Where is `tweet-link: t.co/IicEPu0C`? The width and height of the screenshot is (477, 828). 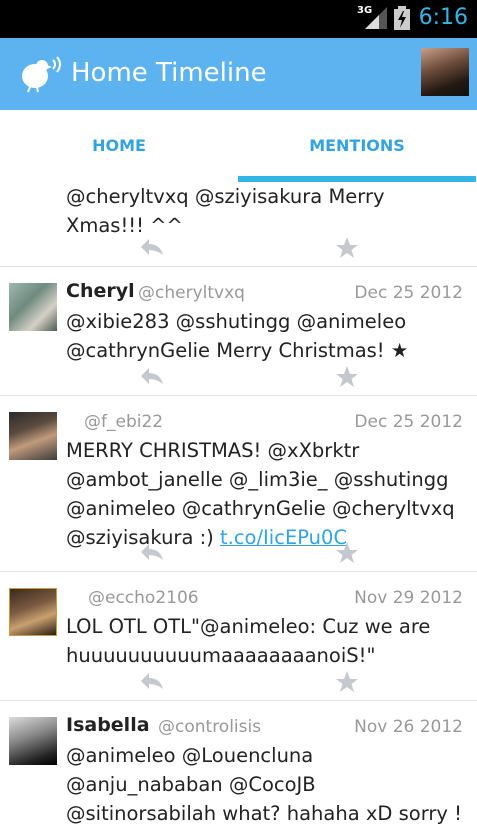
tweet-link: t.co/IicEPu0C is located at coordinates (283, 537).